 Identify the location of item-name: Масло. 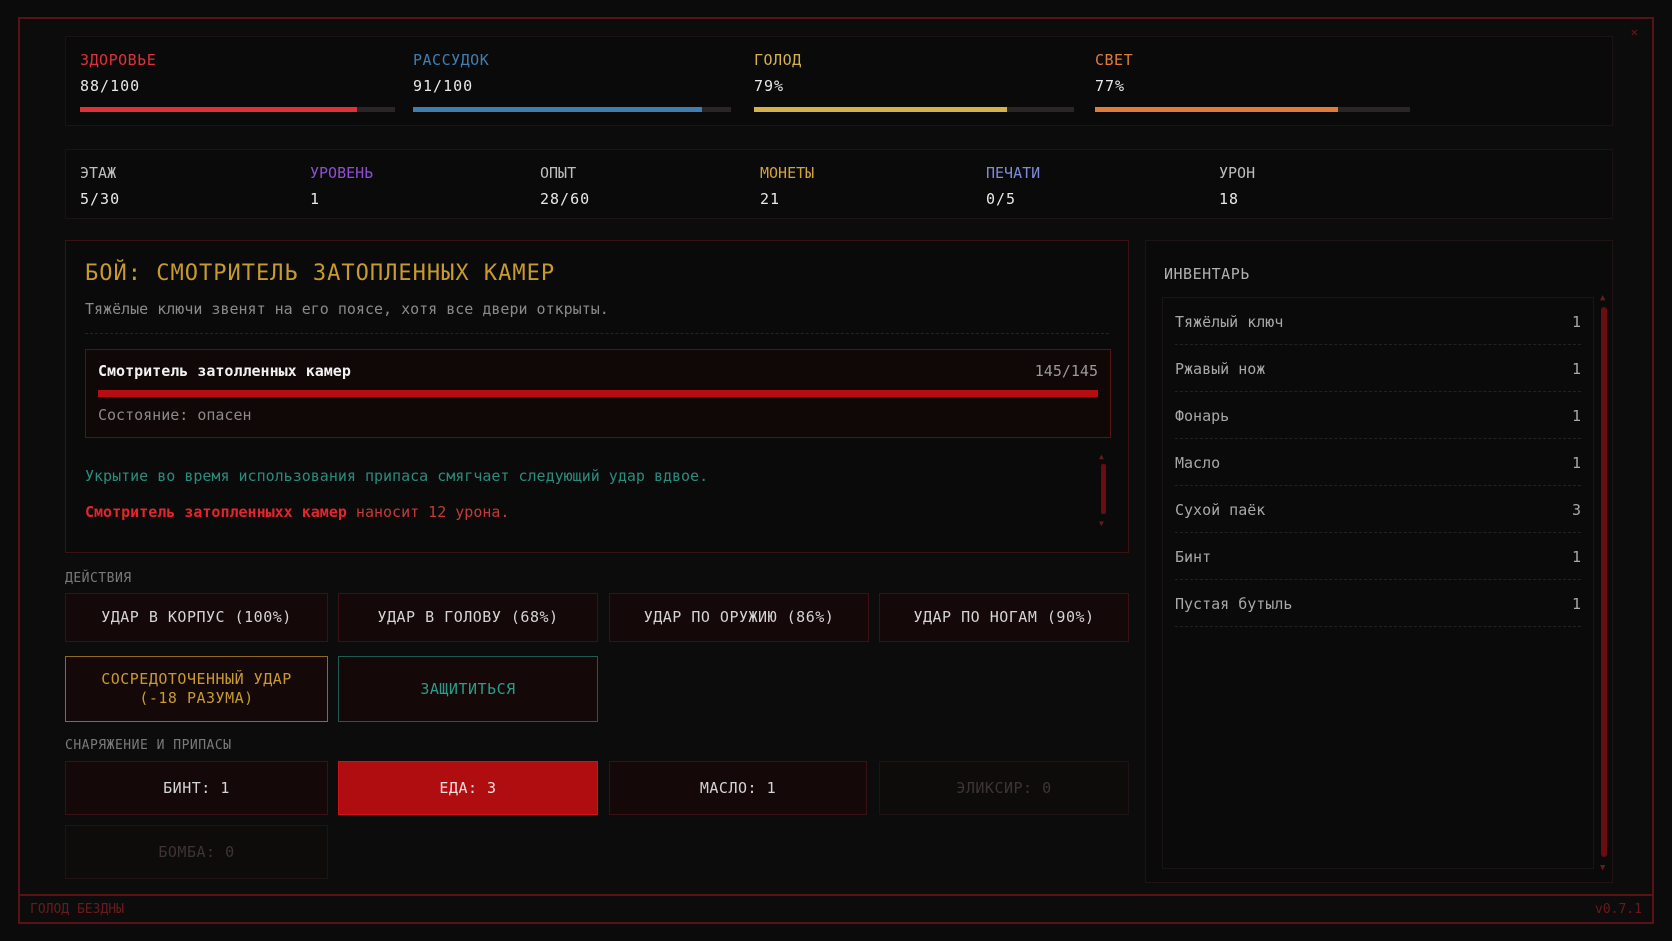
(1198, 463).